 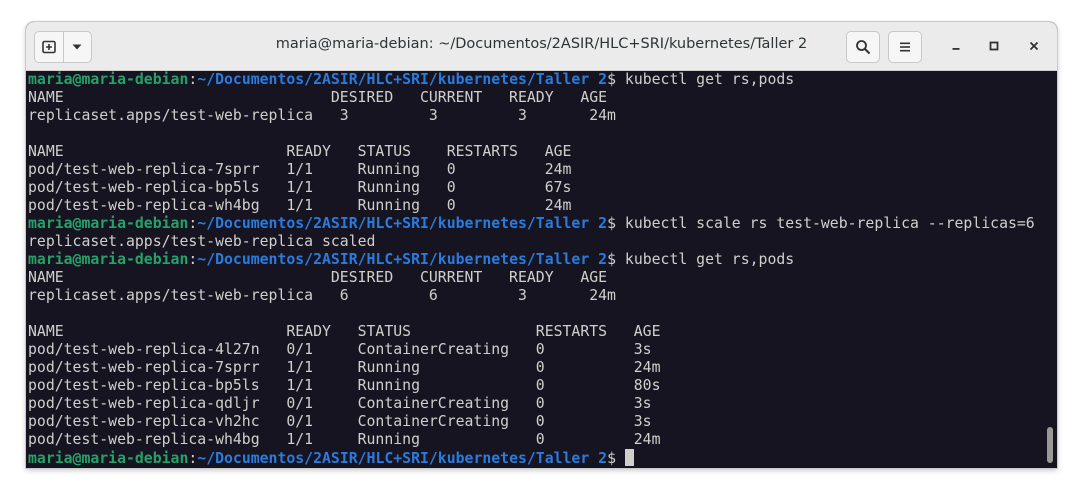 I want to click on command-text, so click(x=620, y=458).